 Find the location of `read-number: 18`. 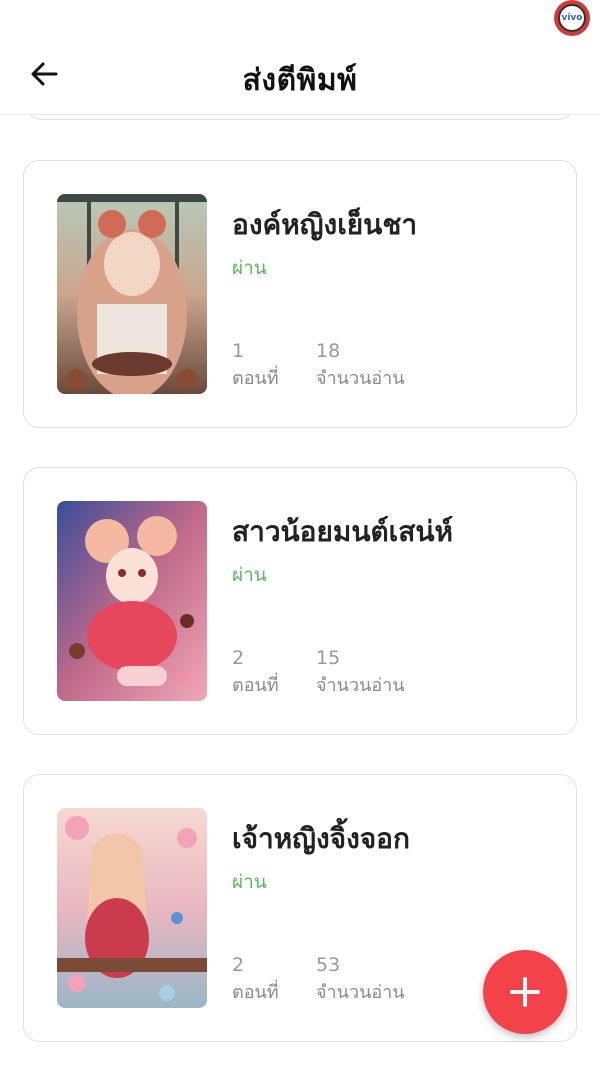

read-number: 18 is located at coordinates (328, 351).